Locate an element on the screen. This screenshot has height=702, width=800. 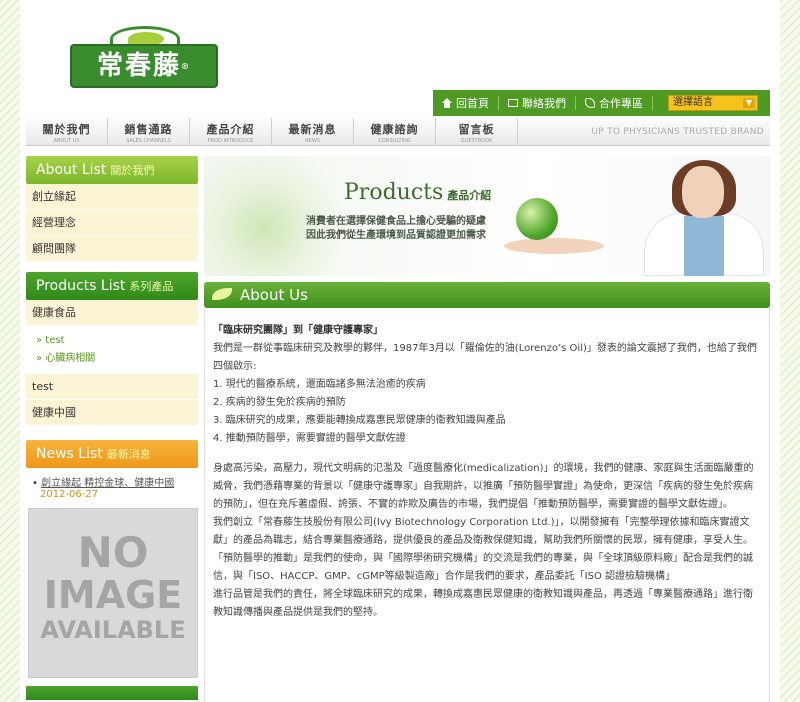
logo: 常春藤® is located at coordinates (145, 57).